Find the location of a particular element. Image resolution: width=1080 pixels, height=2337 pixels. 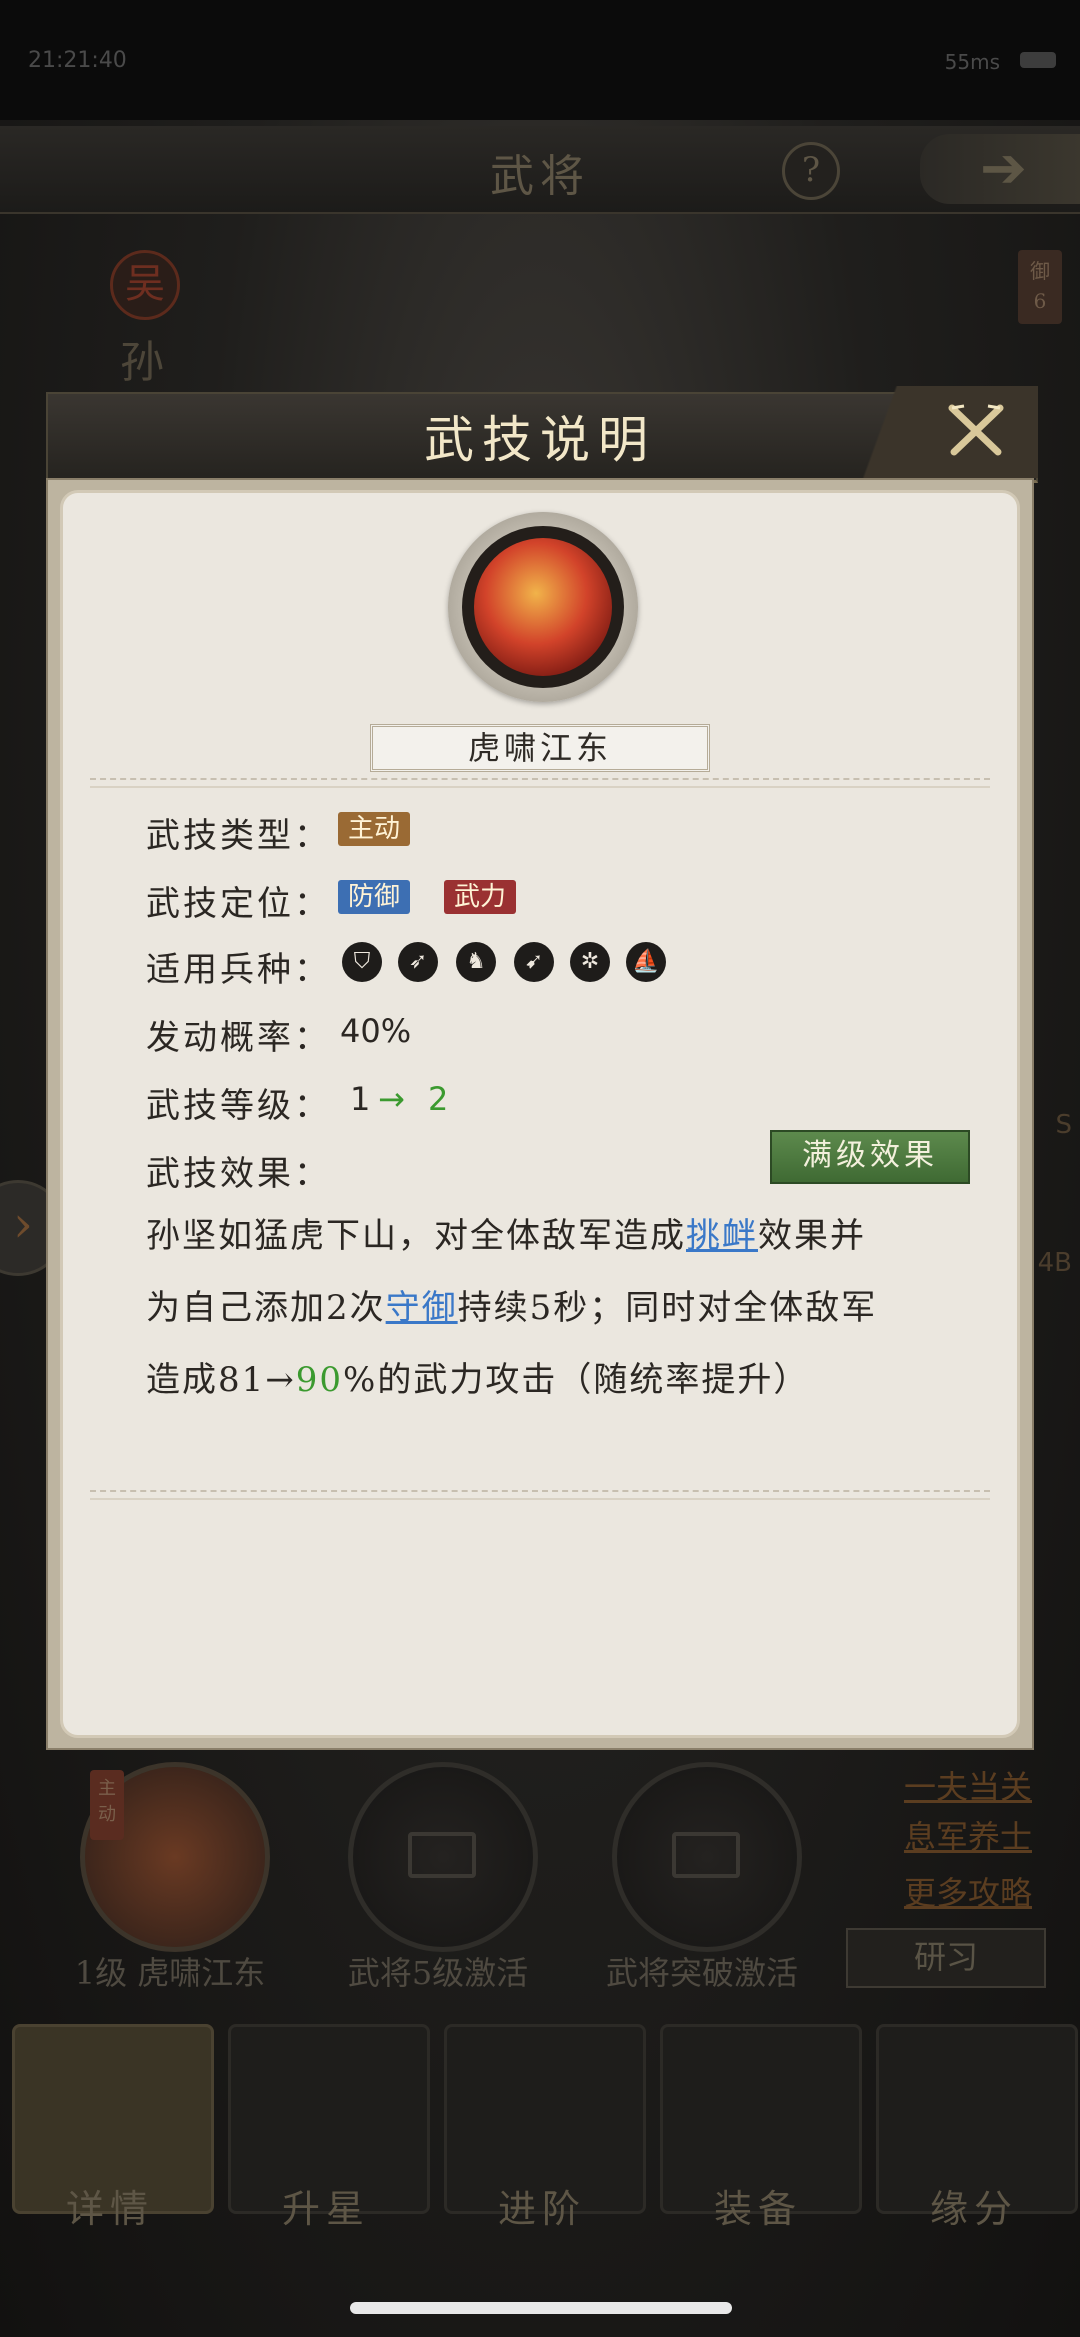

skill-level-next: 2 is located at coordinates (438, 1099).